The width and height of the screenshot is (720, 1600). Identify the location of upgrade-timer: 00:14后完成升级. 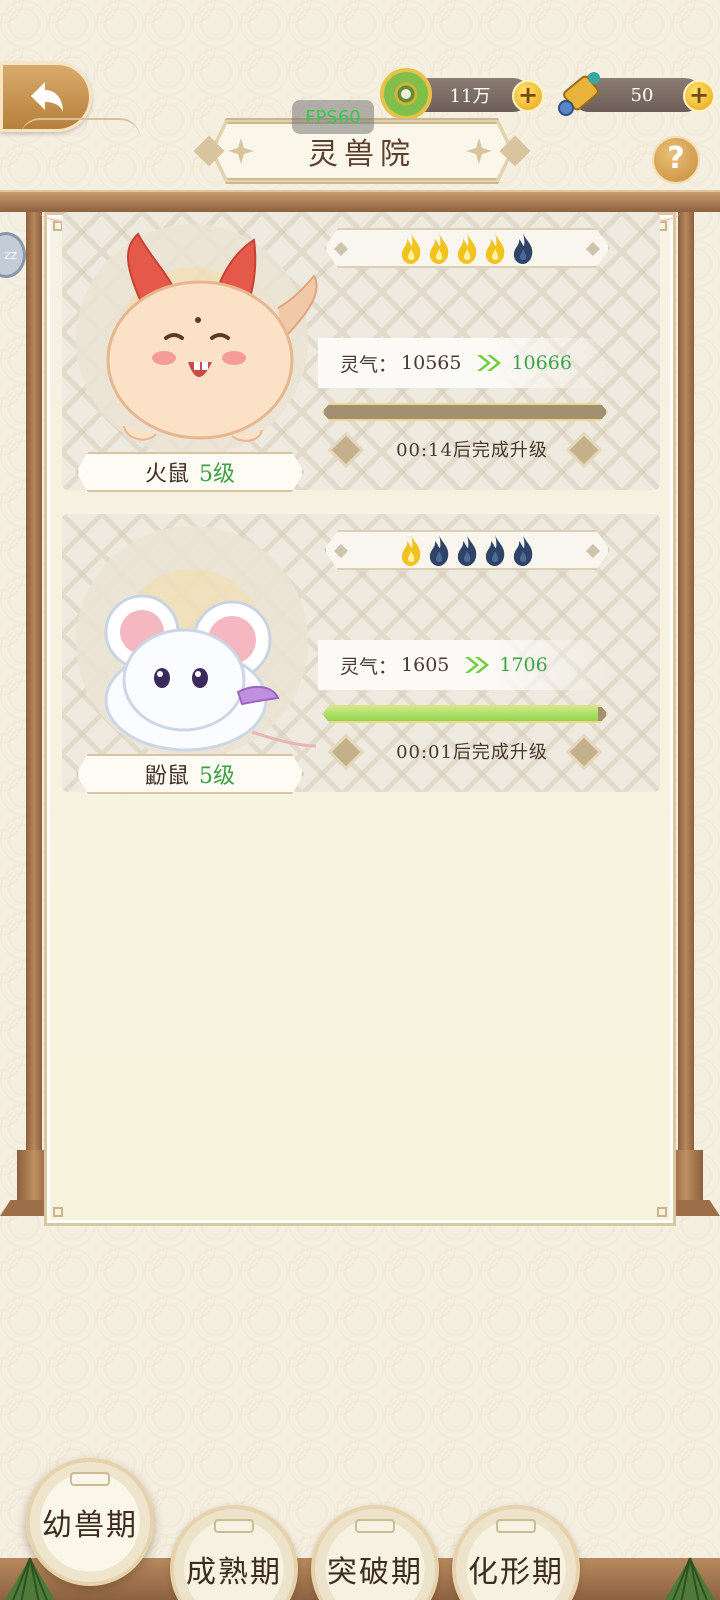
(472, 450).